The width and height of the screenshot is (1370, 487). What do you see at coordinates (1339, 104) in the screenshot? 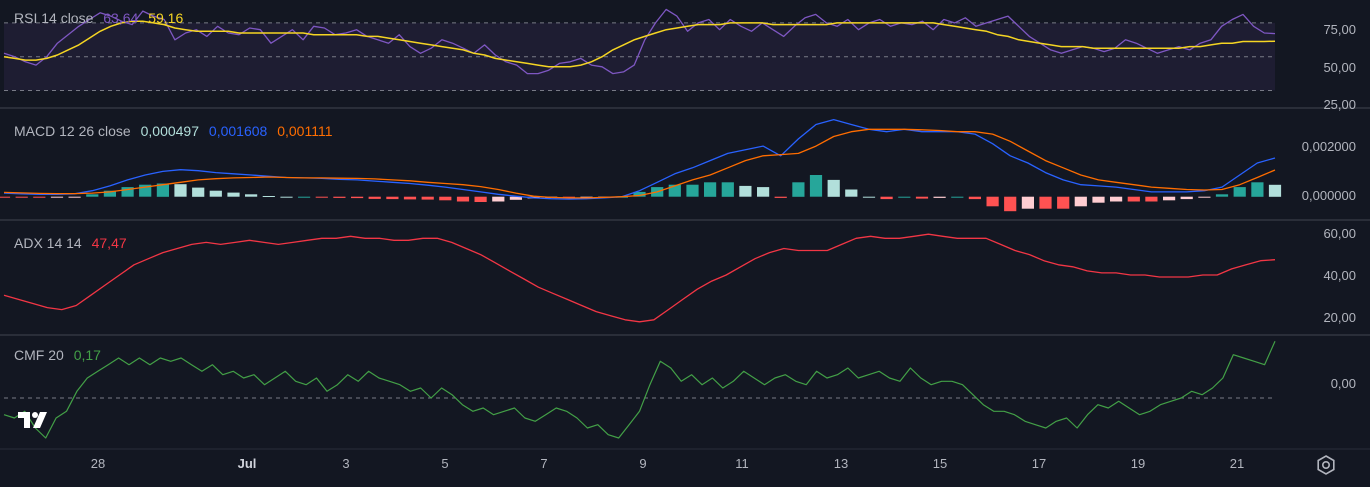
I see `rsi-tick-25: 25,00` at bounding box center [1339, 104].